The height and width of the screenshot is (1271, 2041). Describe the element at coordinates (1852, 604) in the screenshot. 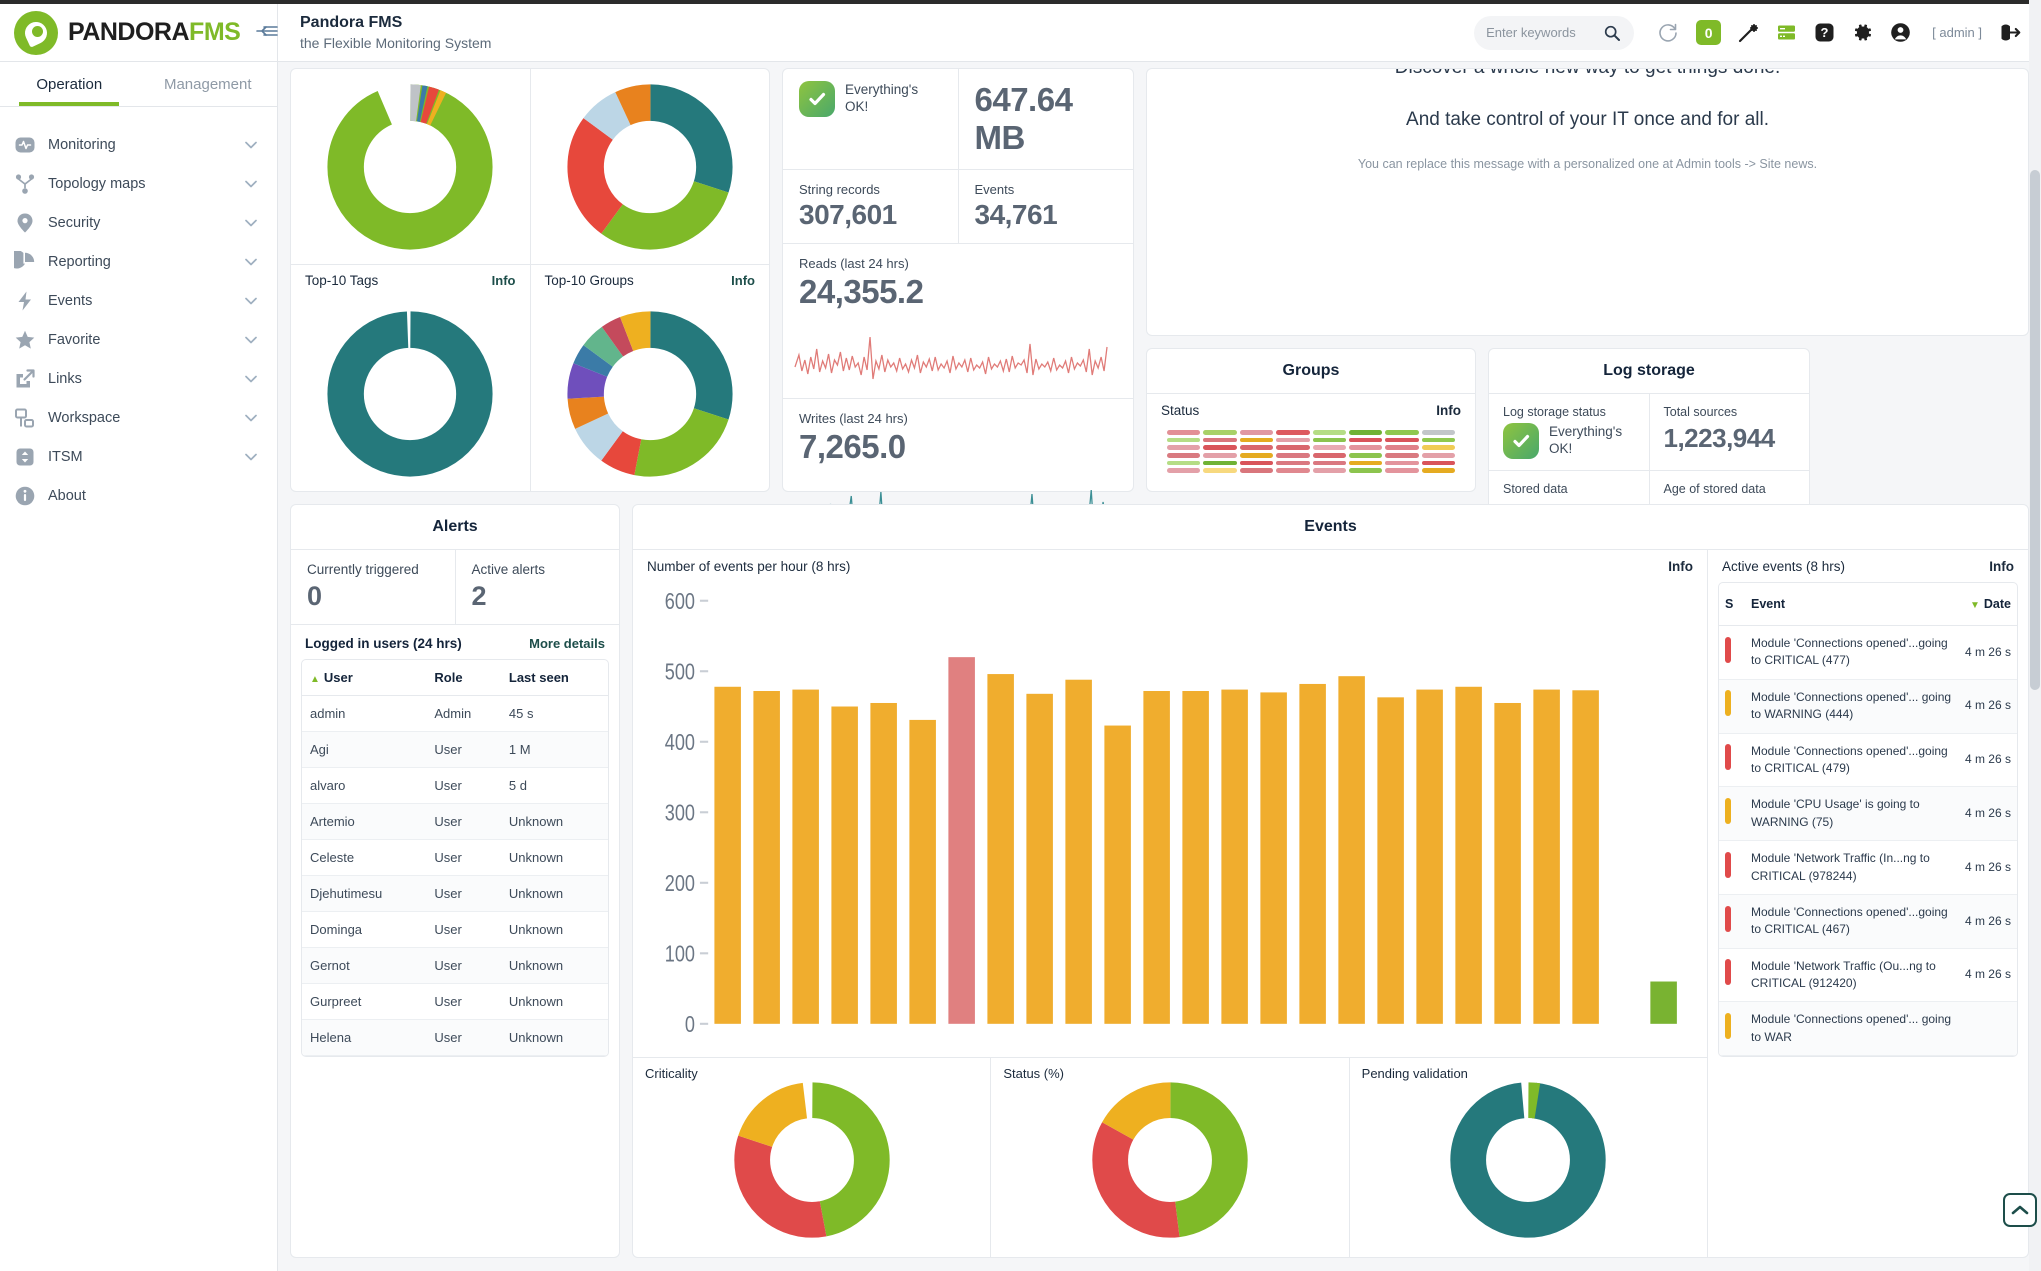

I see `events-col-event: Event` at that location.